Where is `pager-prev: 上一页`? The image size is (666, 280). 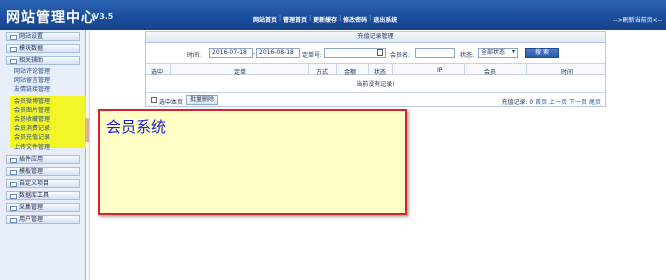
pager-prev: 上一页 is located at coordinates (558, 102).